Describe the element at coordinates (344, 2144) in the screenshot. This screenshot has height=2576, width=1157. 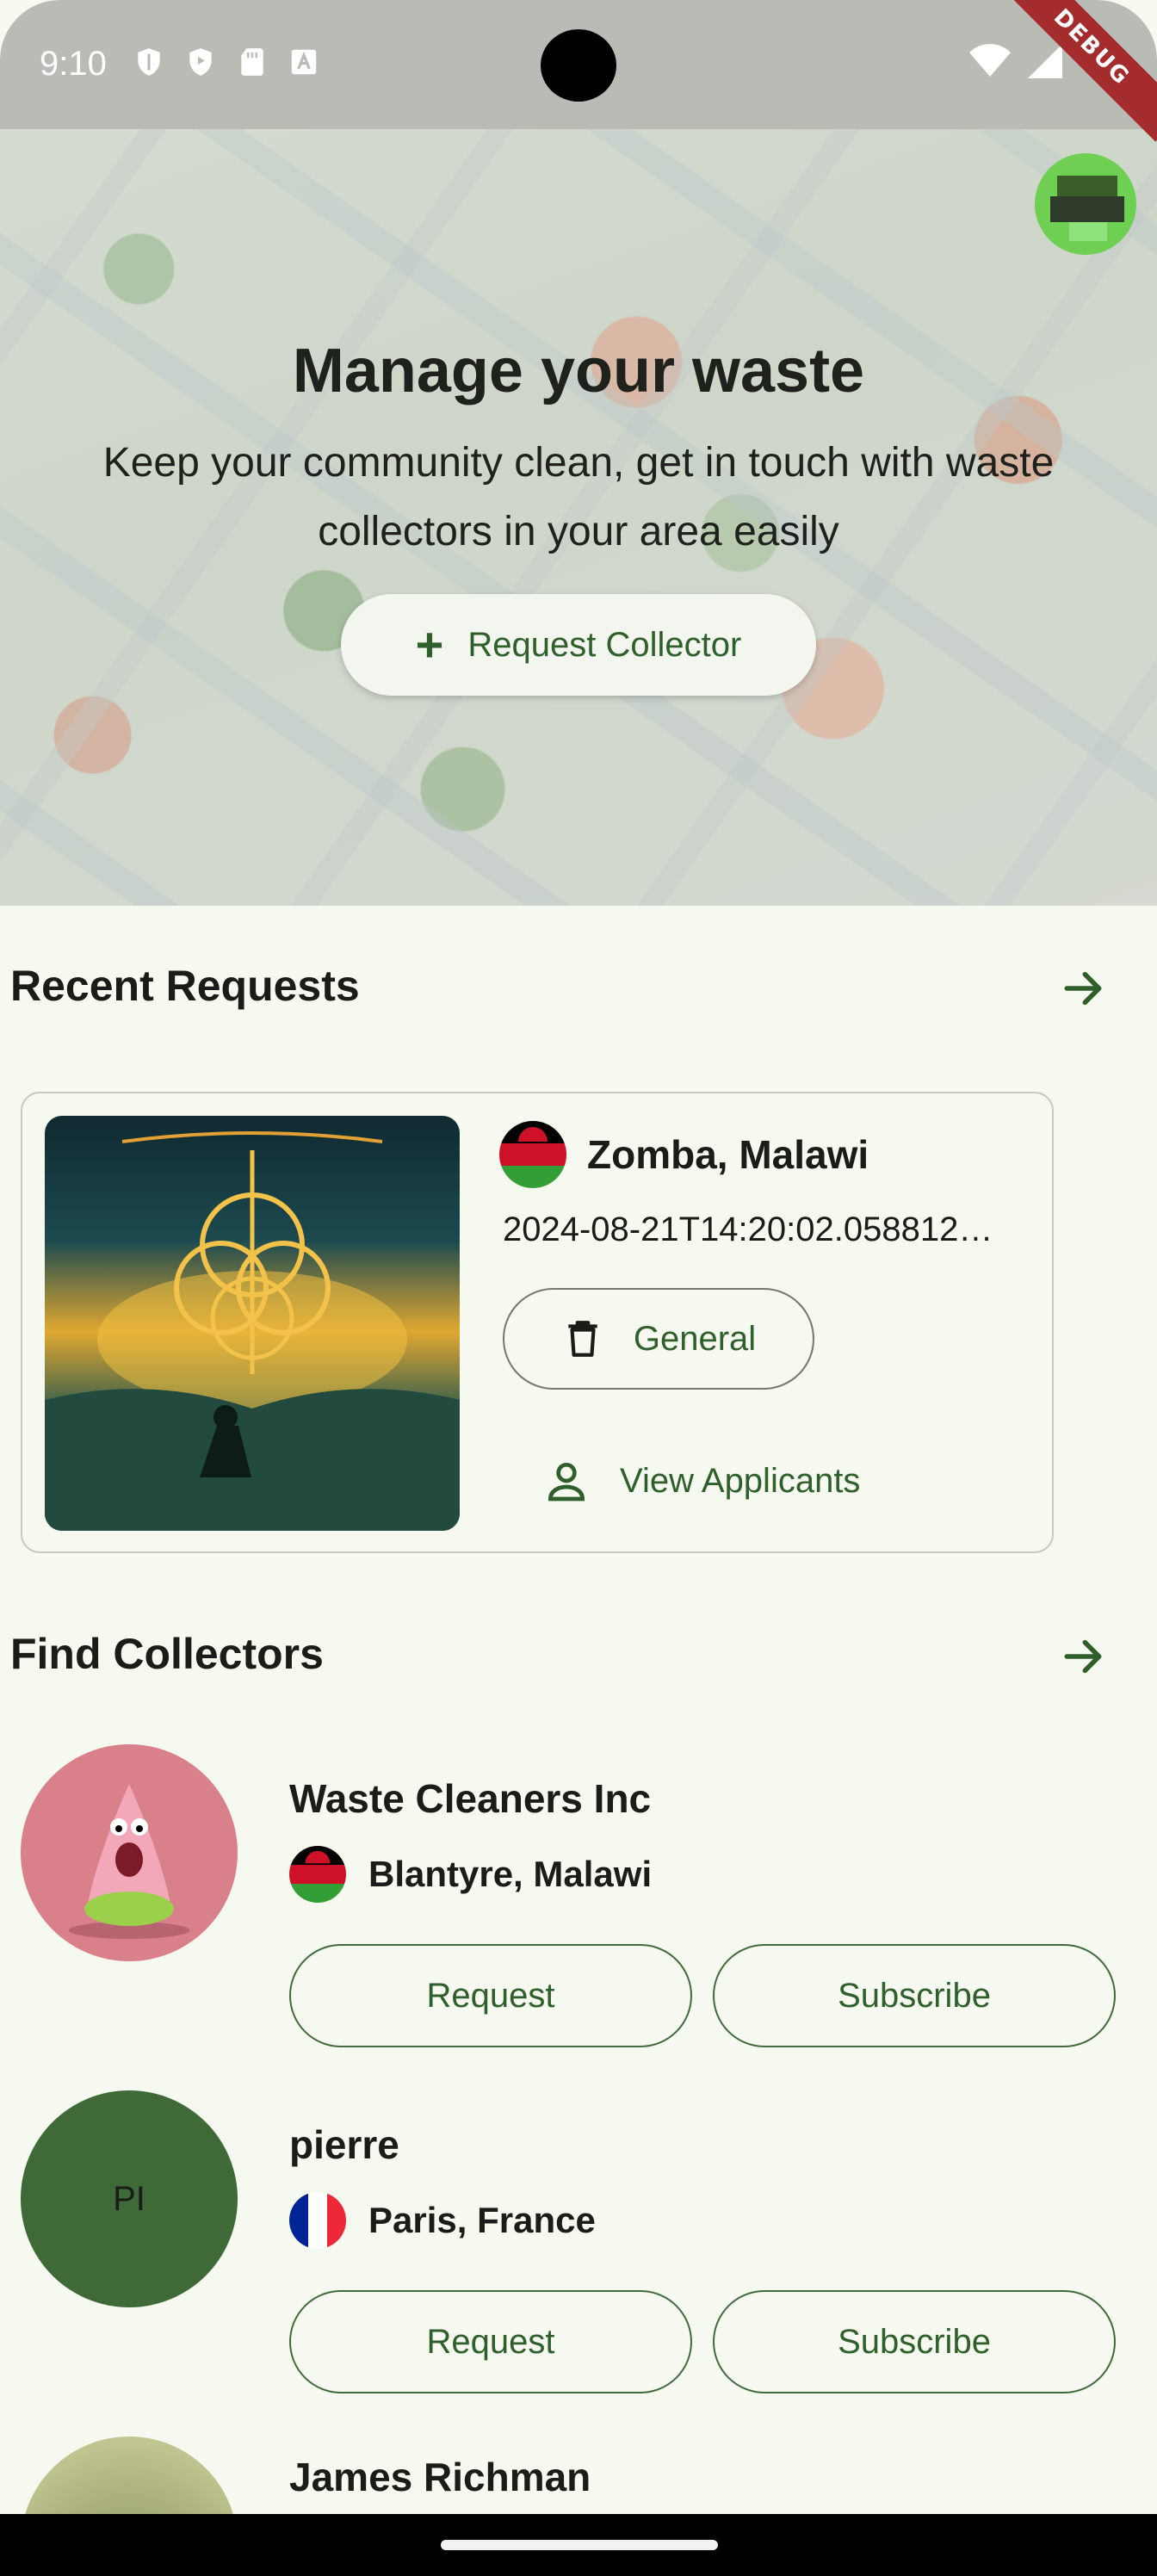
I see `collector-name: pierre` at that location.